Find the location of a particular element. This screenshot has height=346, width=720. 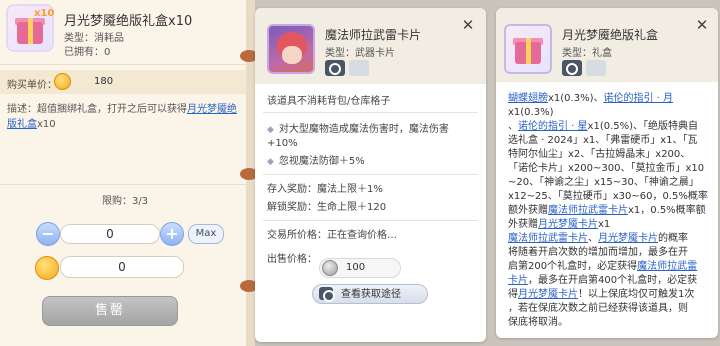

item-link: 蝴蝶翅膀 is located at coordinates (528, 98).